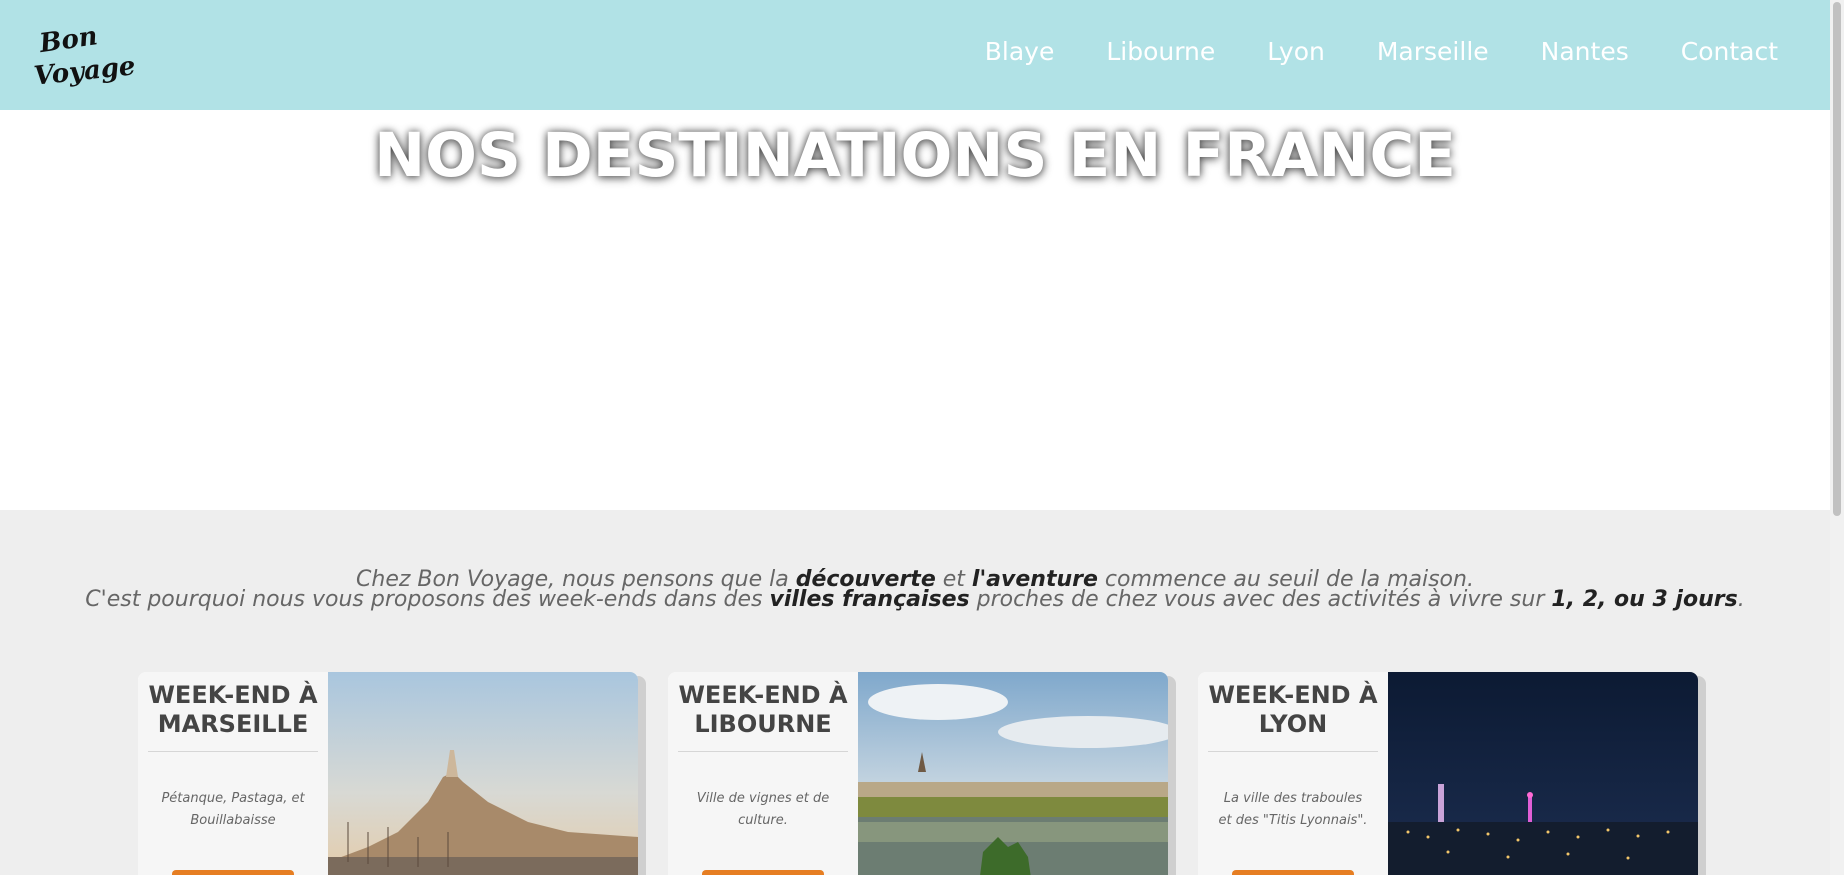 This screenshot has width=1844, height=875. I want to click on page-title: NOS DESTINATIONS EN FRANCE, so click(915, 155).